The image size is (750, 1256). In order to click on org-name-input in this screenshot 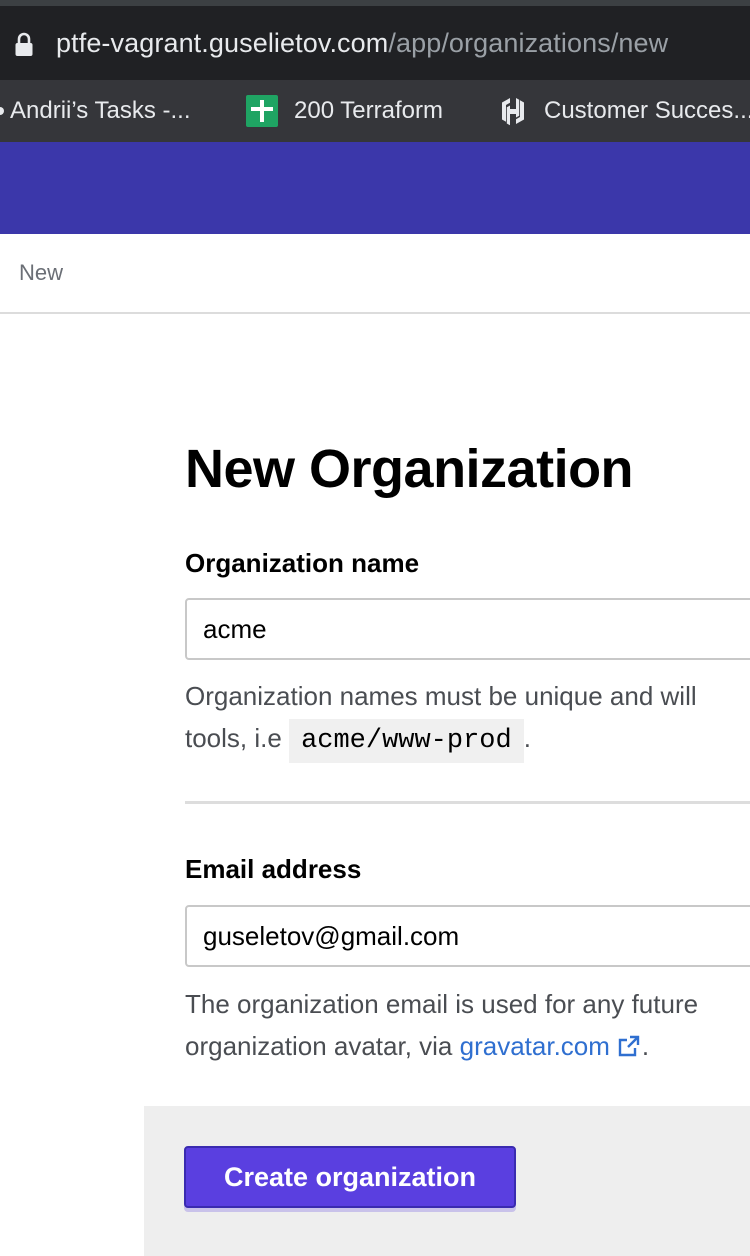, I will do `click(467, 629)`.